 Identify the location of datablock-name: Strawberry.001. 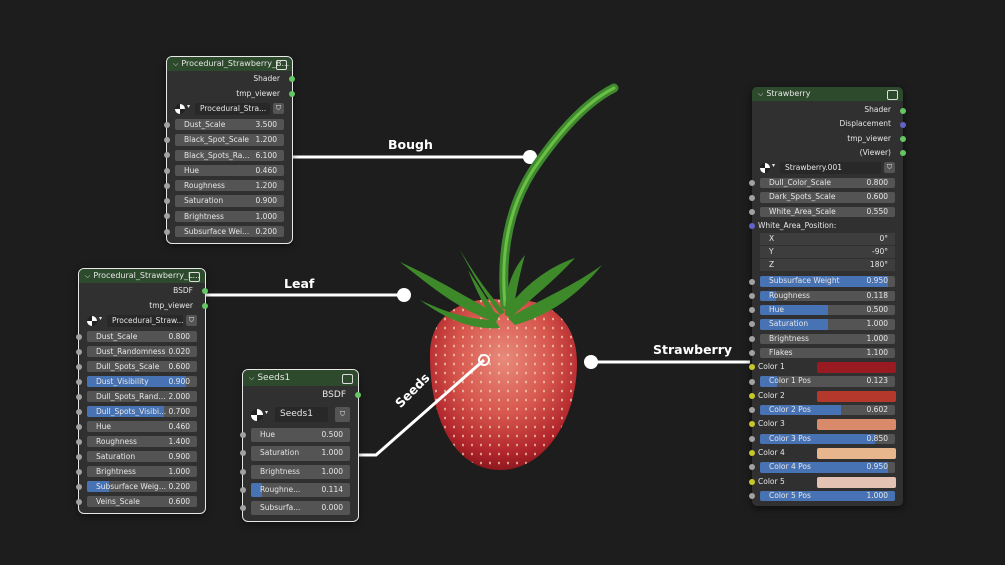
(830, 168).